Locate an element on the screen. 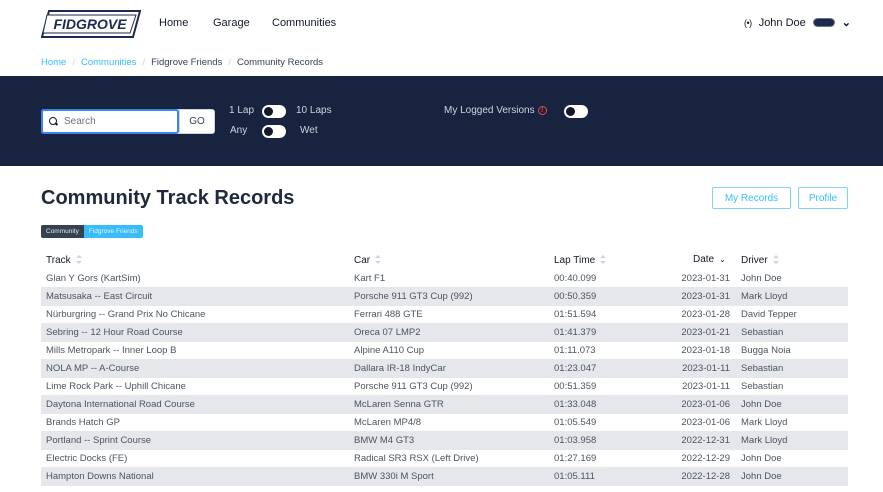 Image resolution: width=883 pixels, height=492 pixels. breadcrumb-home: Home is located at coordinates (53, 62).